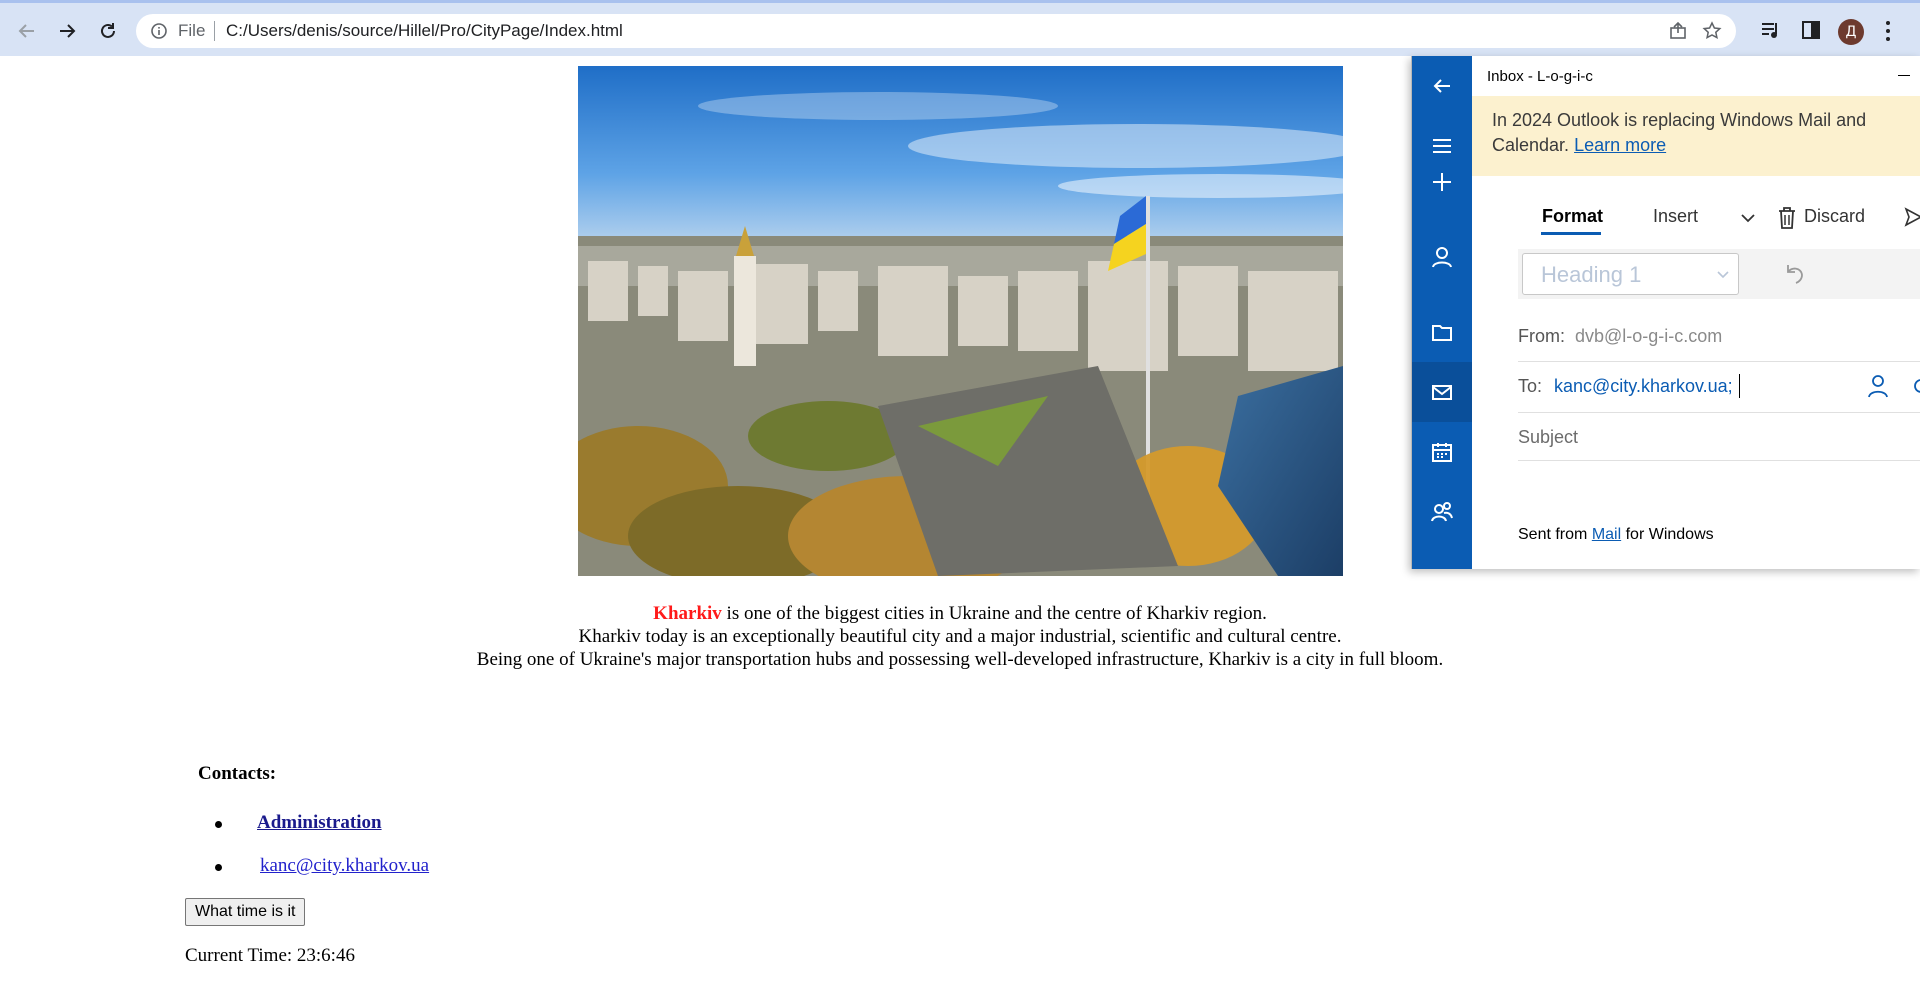 This screenshot has height=988, width=1920. I want to click on discard-button: Discard, so click(1834, 216).